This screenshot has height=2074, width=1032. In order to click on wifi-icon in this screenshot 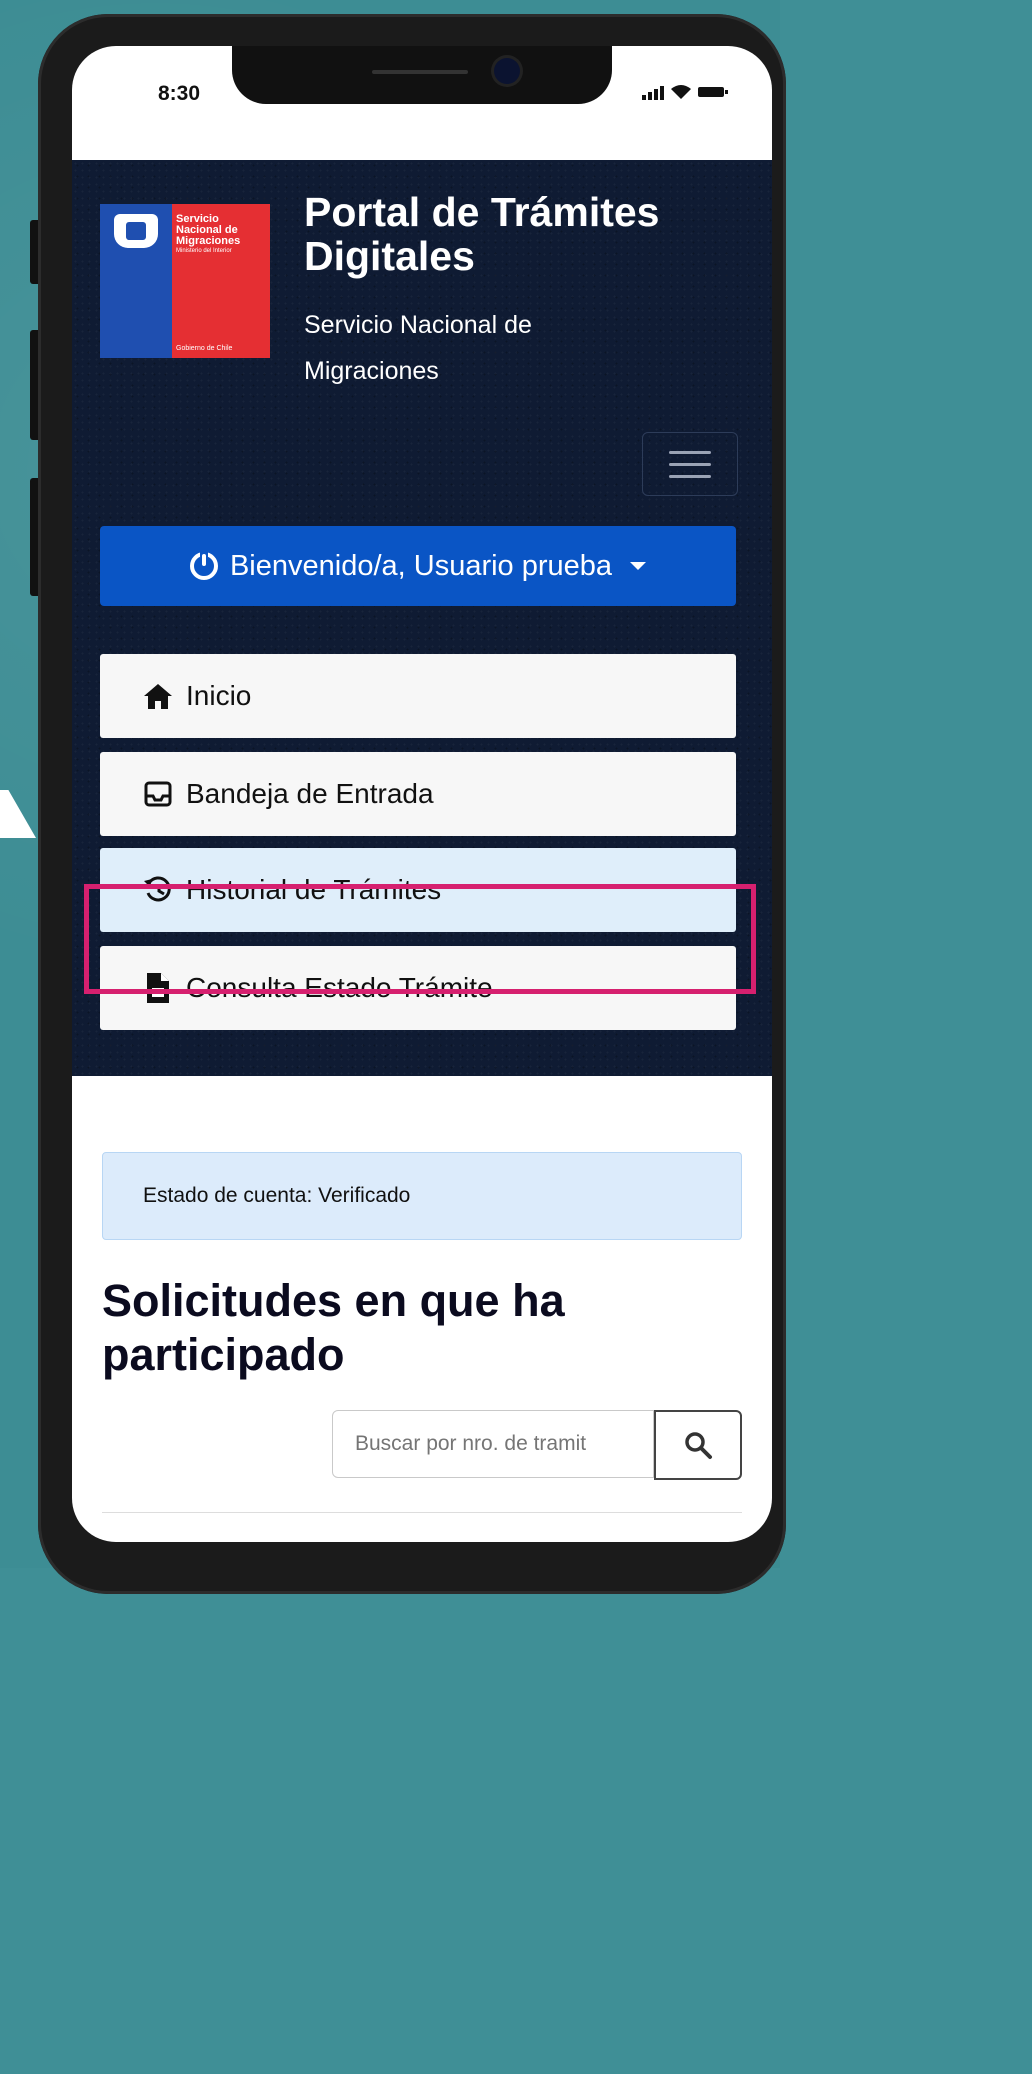, I will do `click(681, 92)`.